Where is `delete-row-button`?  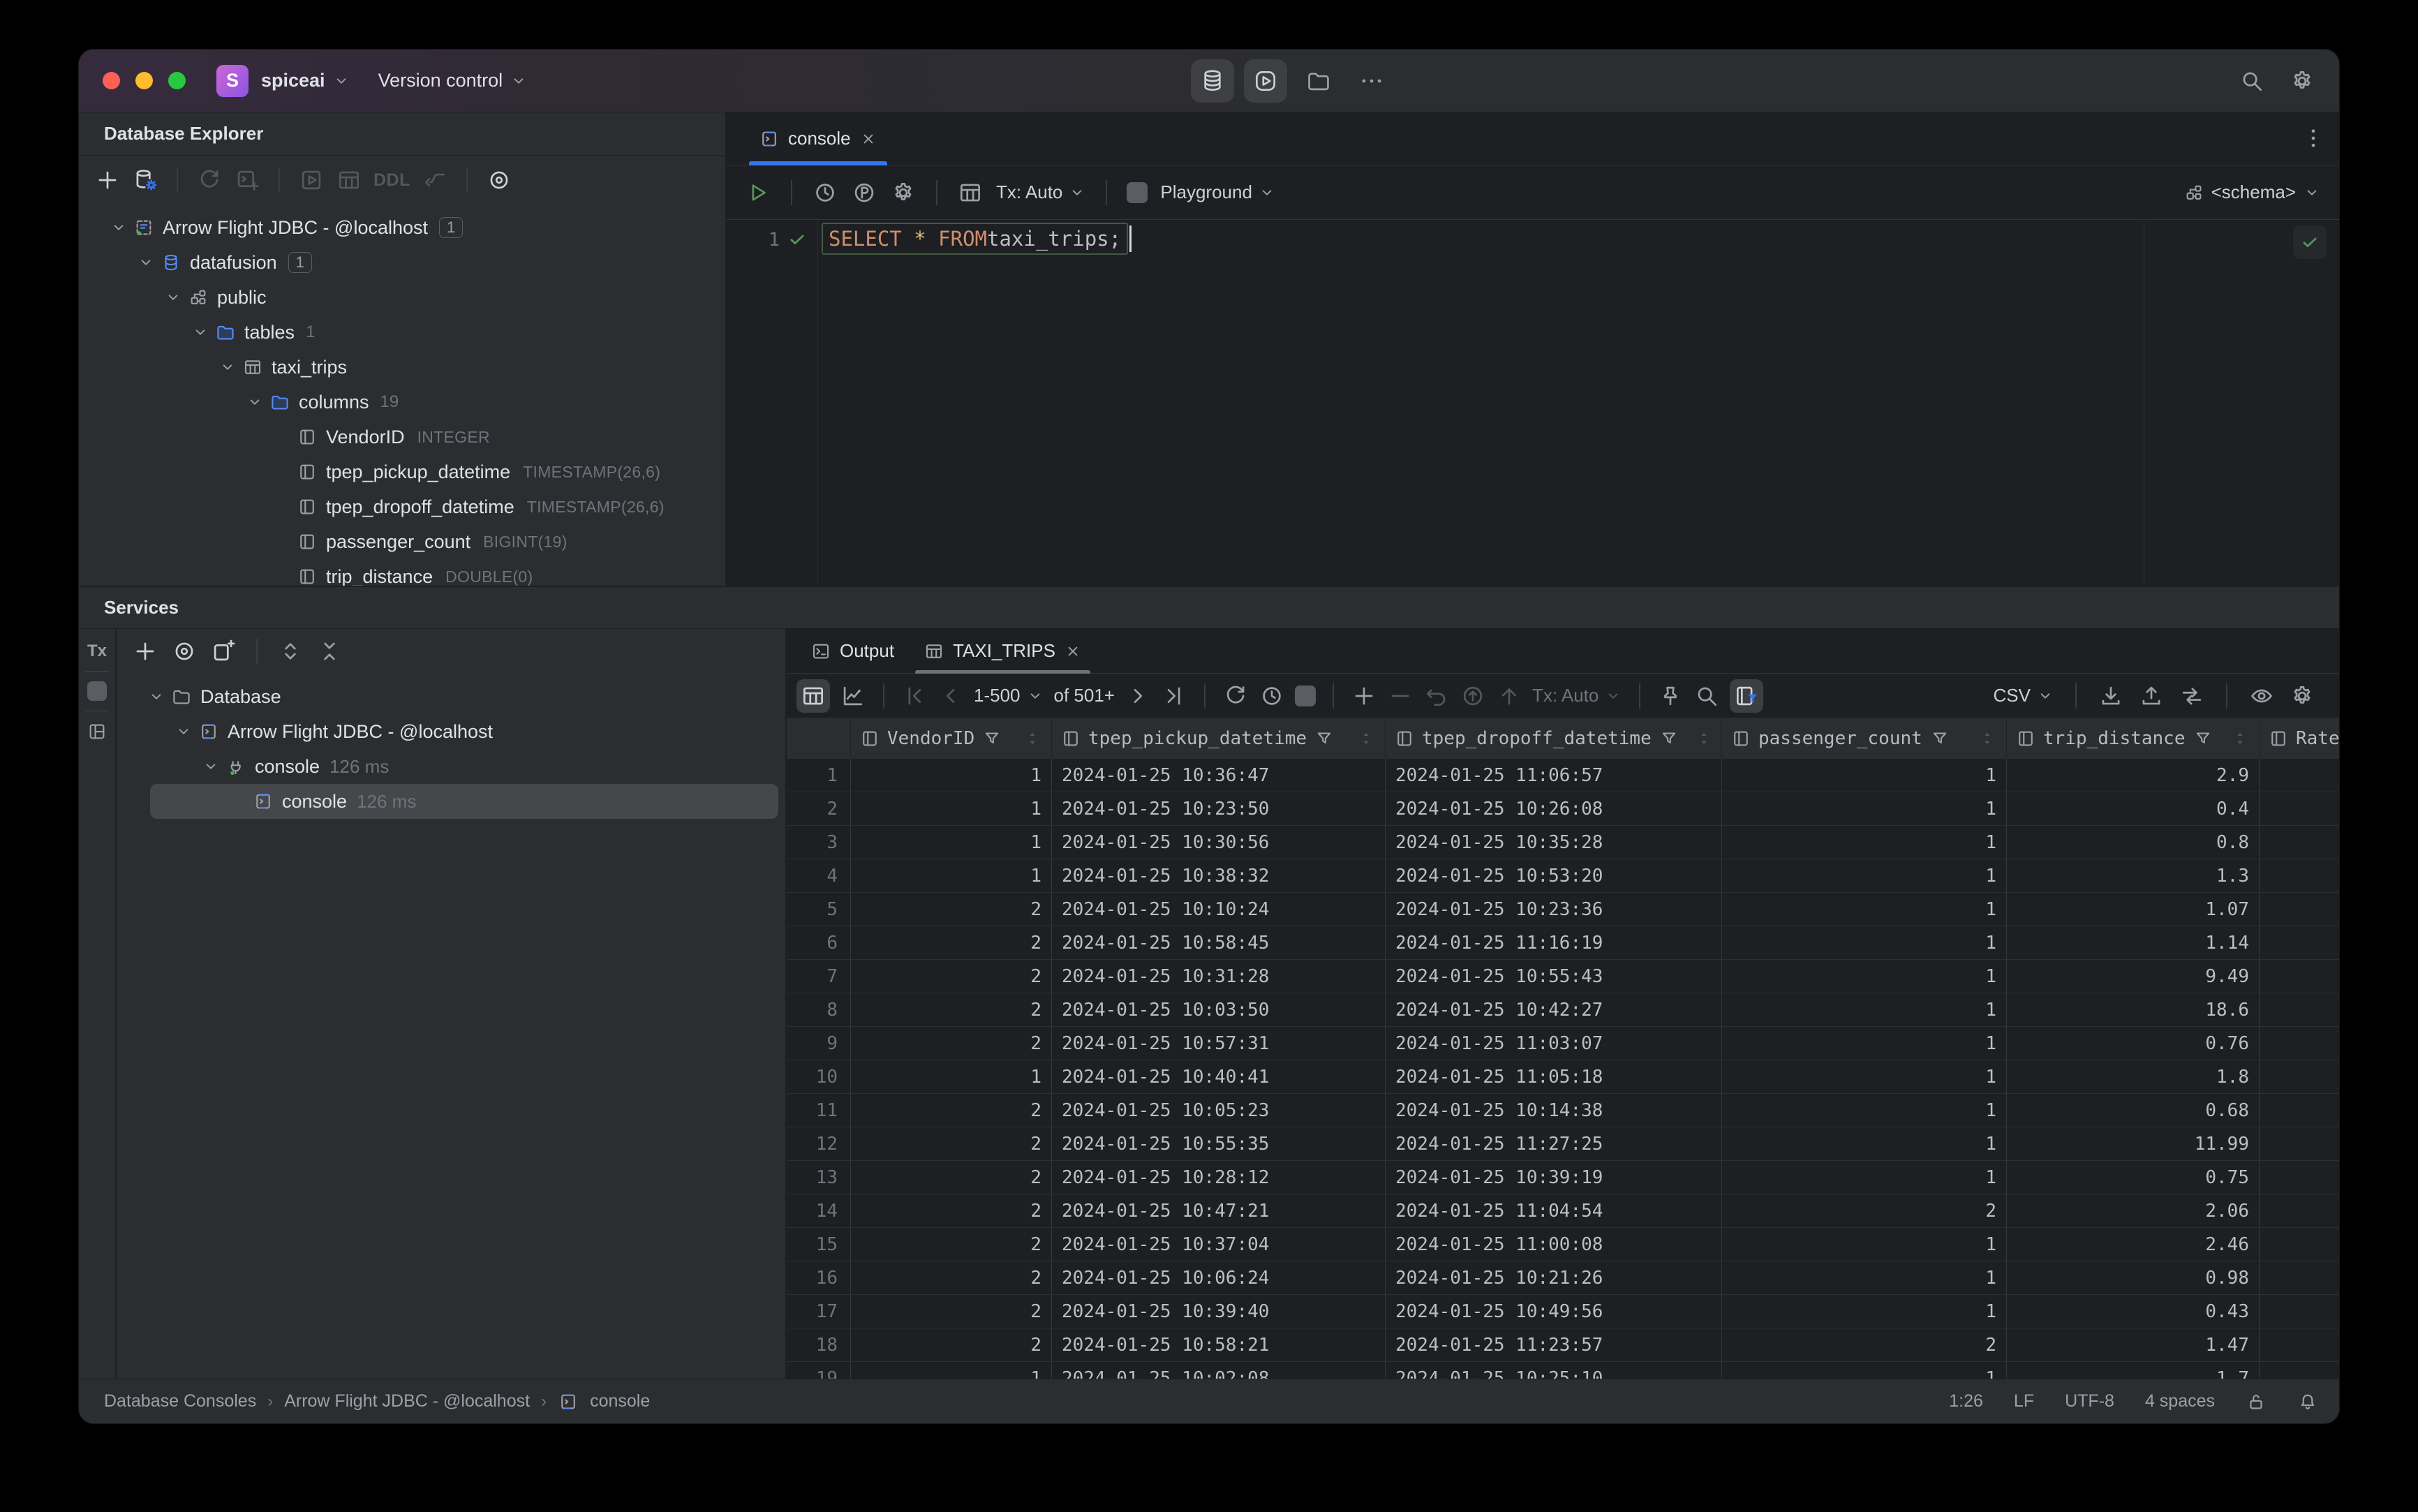
delete-row-button is located at coordinates (1400, 696).